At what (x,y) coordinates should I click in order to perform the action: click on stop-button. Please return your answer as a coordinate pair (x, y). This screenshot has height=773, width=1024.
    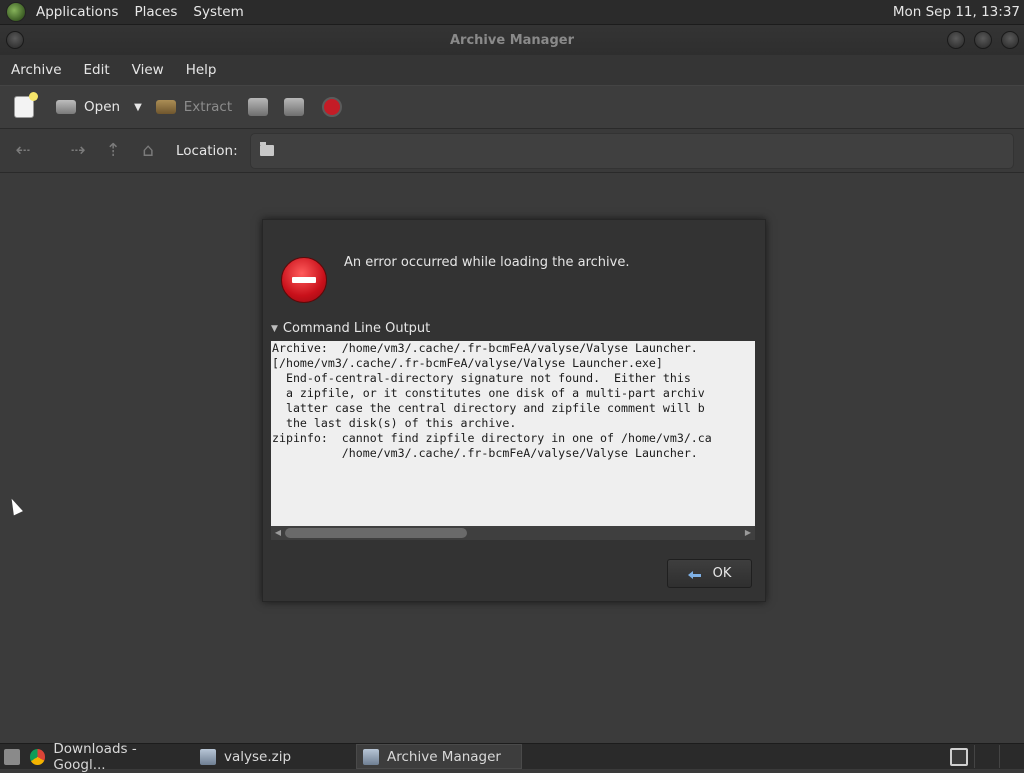
    Looking at the image, I should click on (331, 107).